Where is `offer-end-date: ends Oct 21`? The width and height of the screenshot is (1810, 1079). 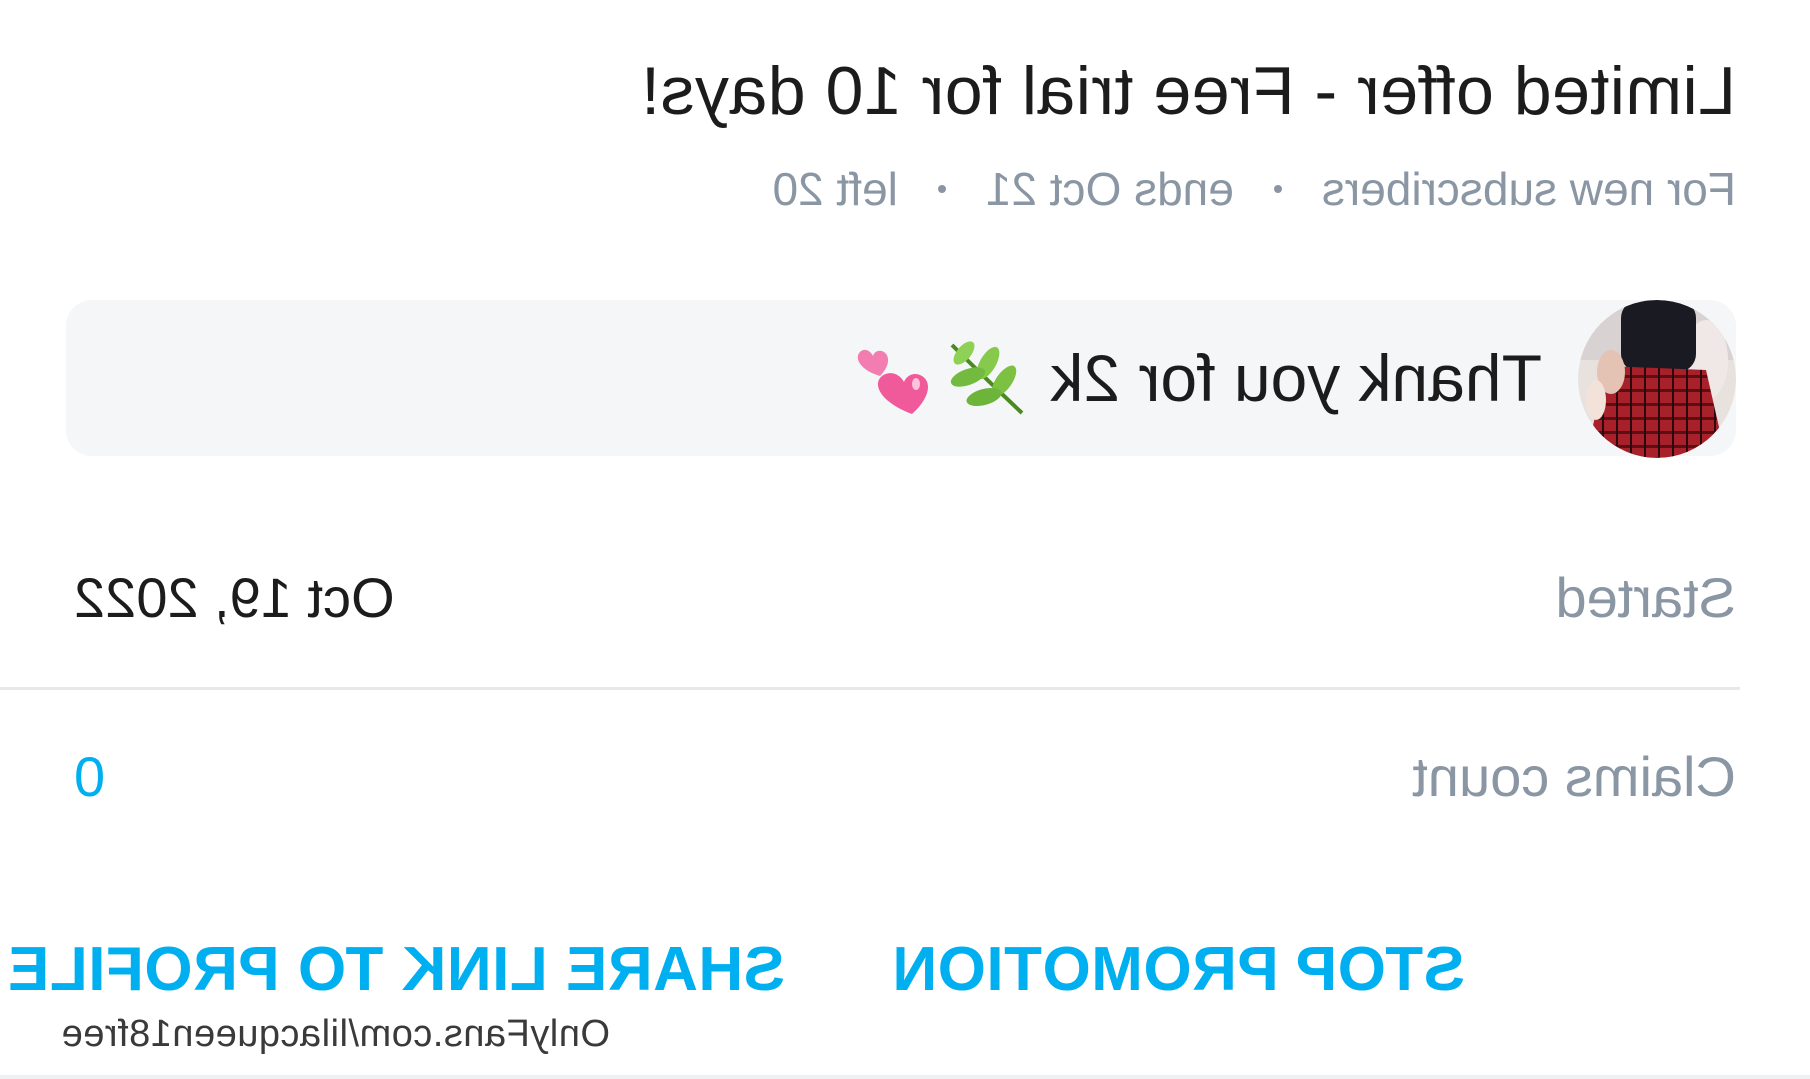
offer-end-date: ends Oct 21 is located at coordinates (1109, 189).